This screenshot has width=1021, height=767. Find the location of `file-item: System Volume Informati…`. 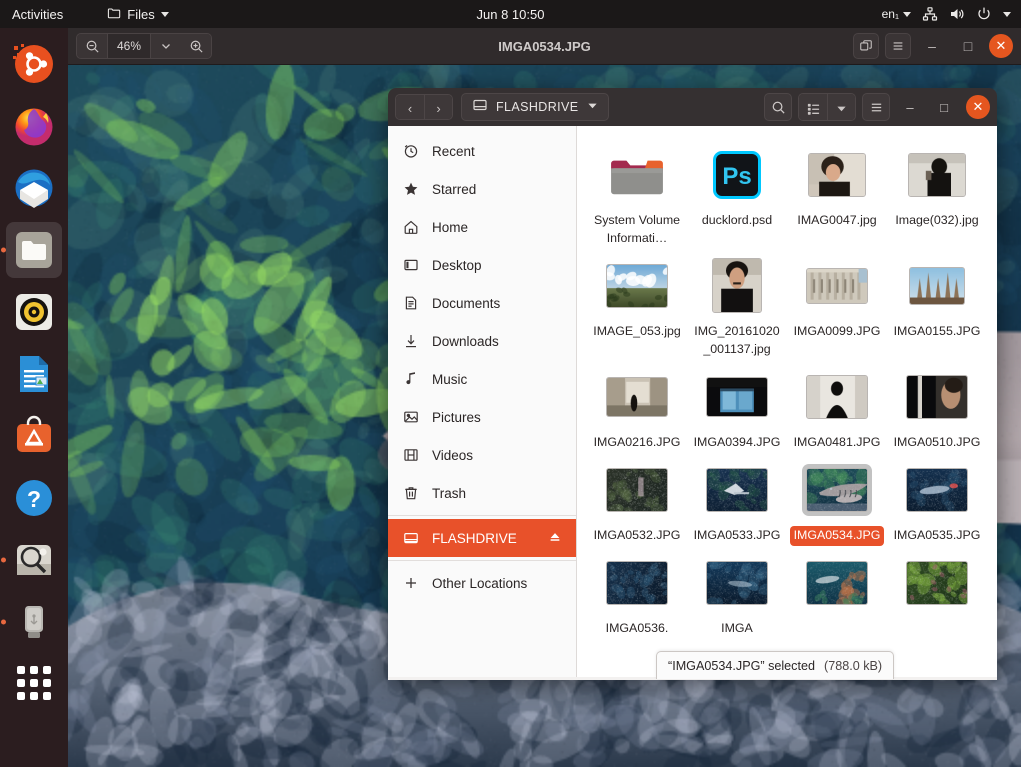

file-item: System Volume Informati… is located at coordinates (637, 193).